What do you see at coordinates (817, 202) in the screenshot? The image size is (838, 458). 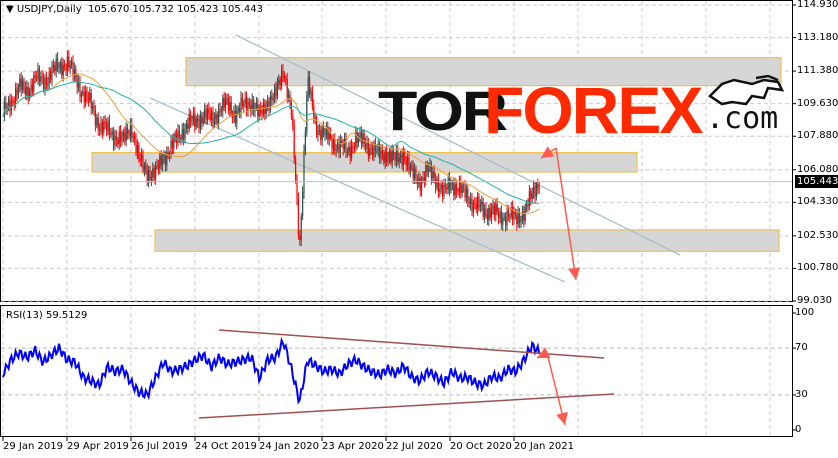 I see `price-axis-label: 104.330` at bounding box center [817, 202].